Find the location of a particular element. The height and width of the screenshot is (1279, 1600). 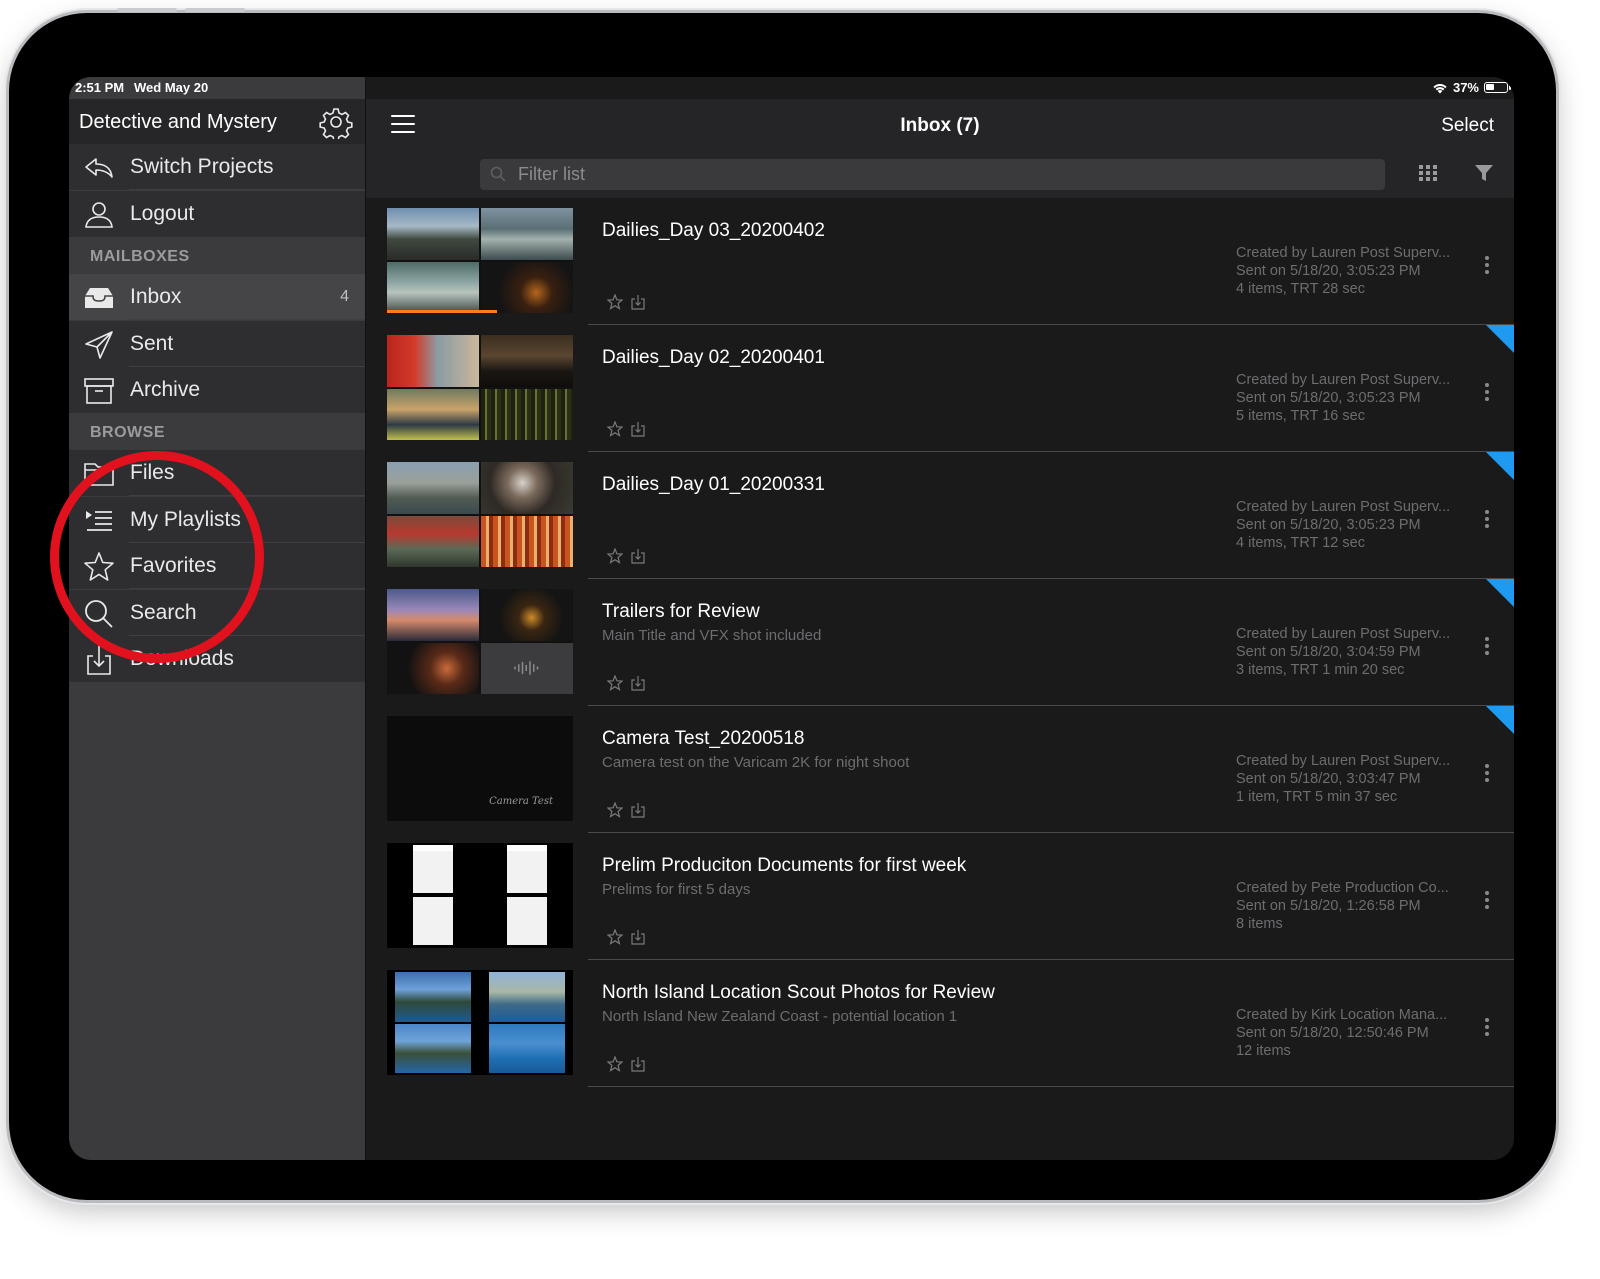

item-title: Camera Test_20200518 is located at coordinates (703, 738).